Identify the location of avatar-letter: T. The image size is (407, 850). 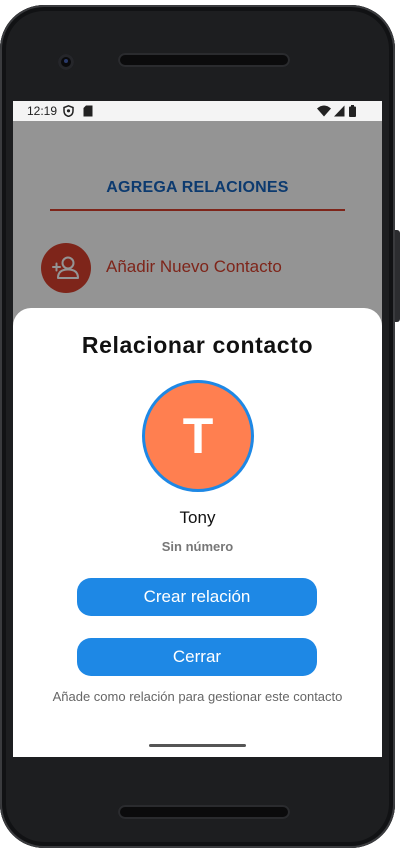
(198, 436).